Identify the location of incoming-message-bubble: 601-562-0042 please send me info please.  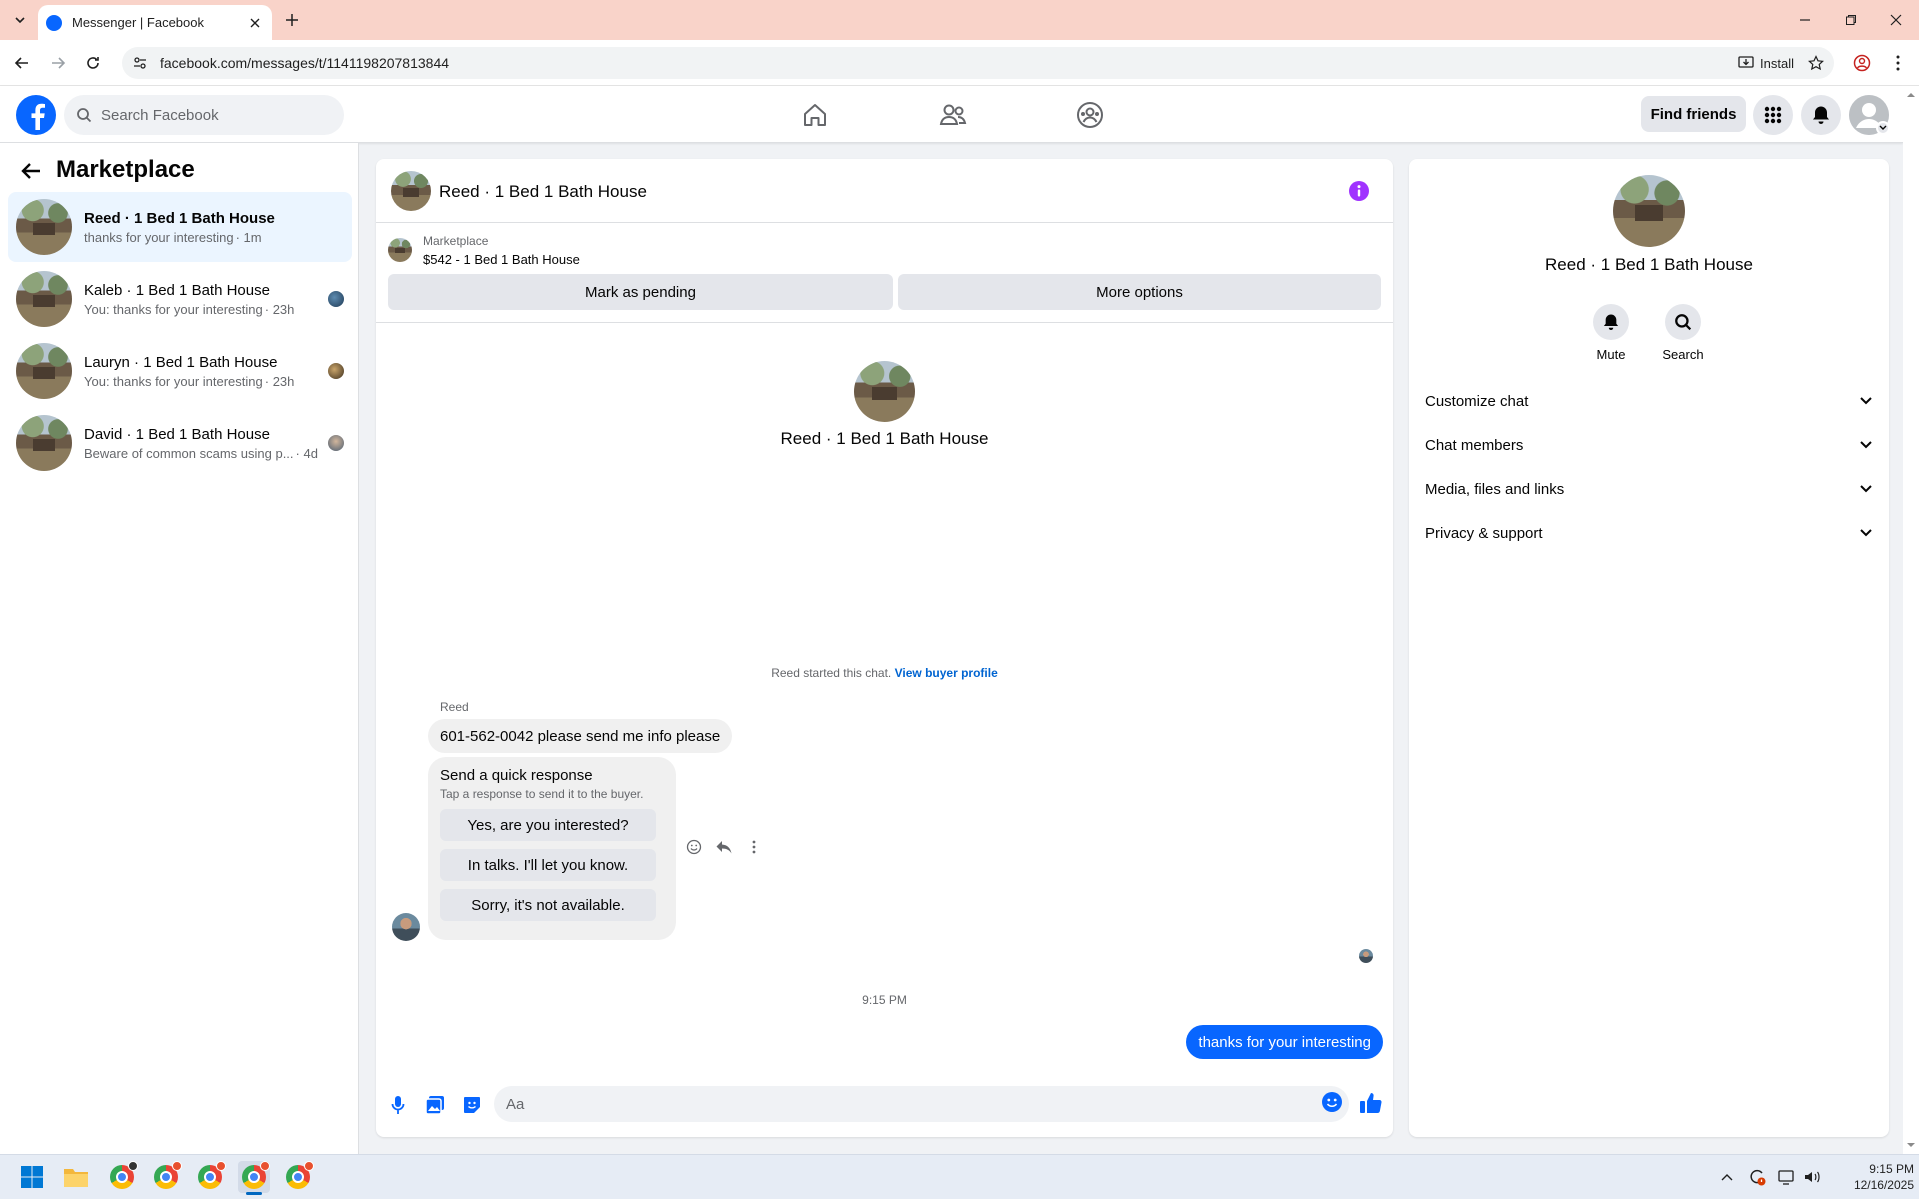
(580, 736).